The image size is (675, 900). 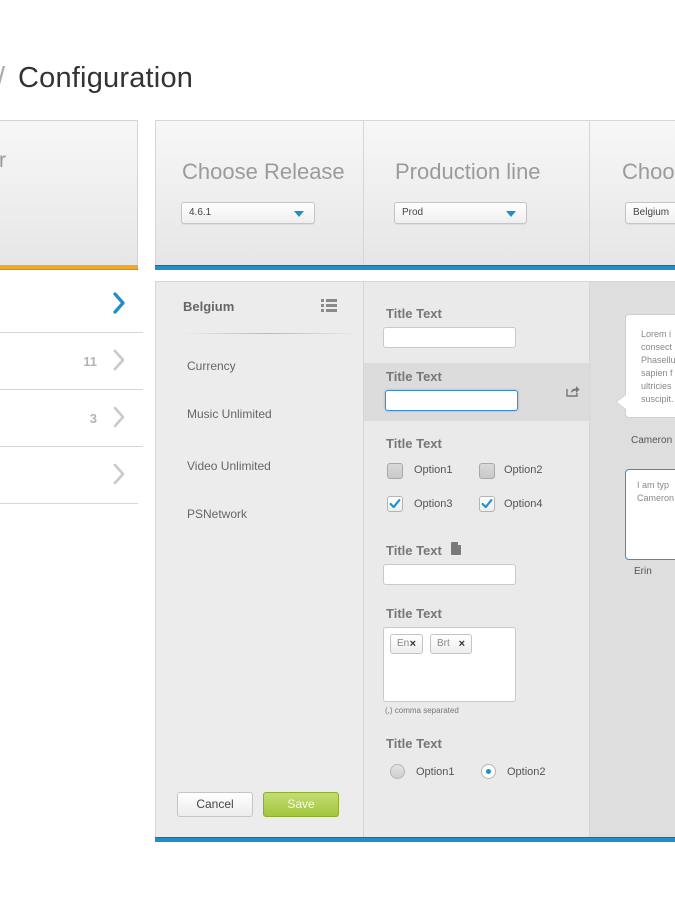 What do you see at coordinates (71, 361) in the screenshot?
I see `left-nav-row: 11` at bounding box center [71, 361].